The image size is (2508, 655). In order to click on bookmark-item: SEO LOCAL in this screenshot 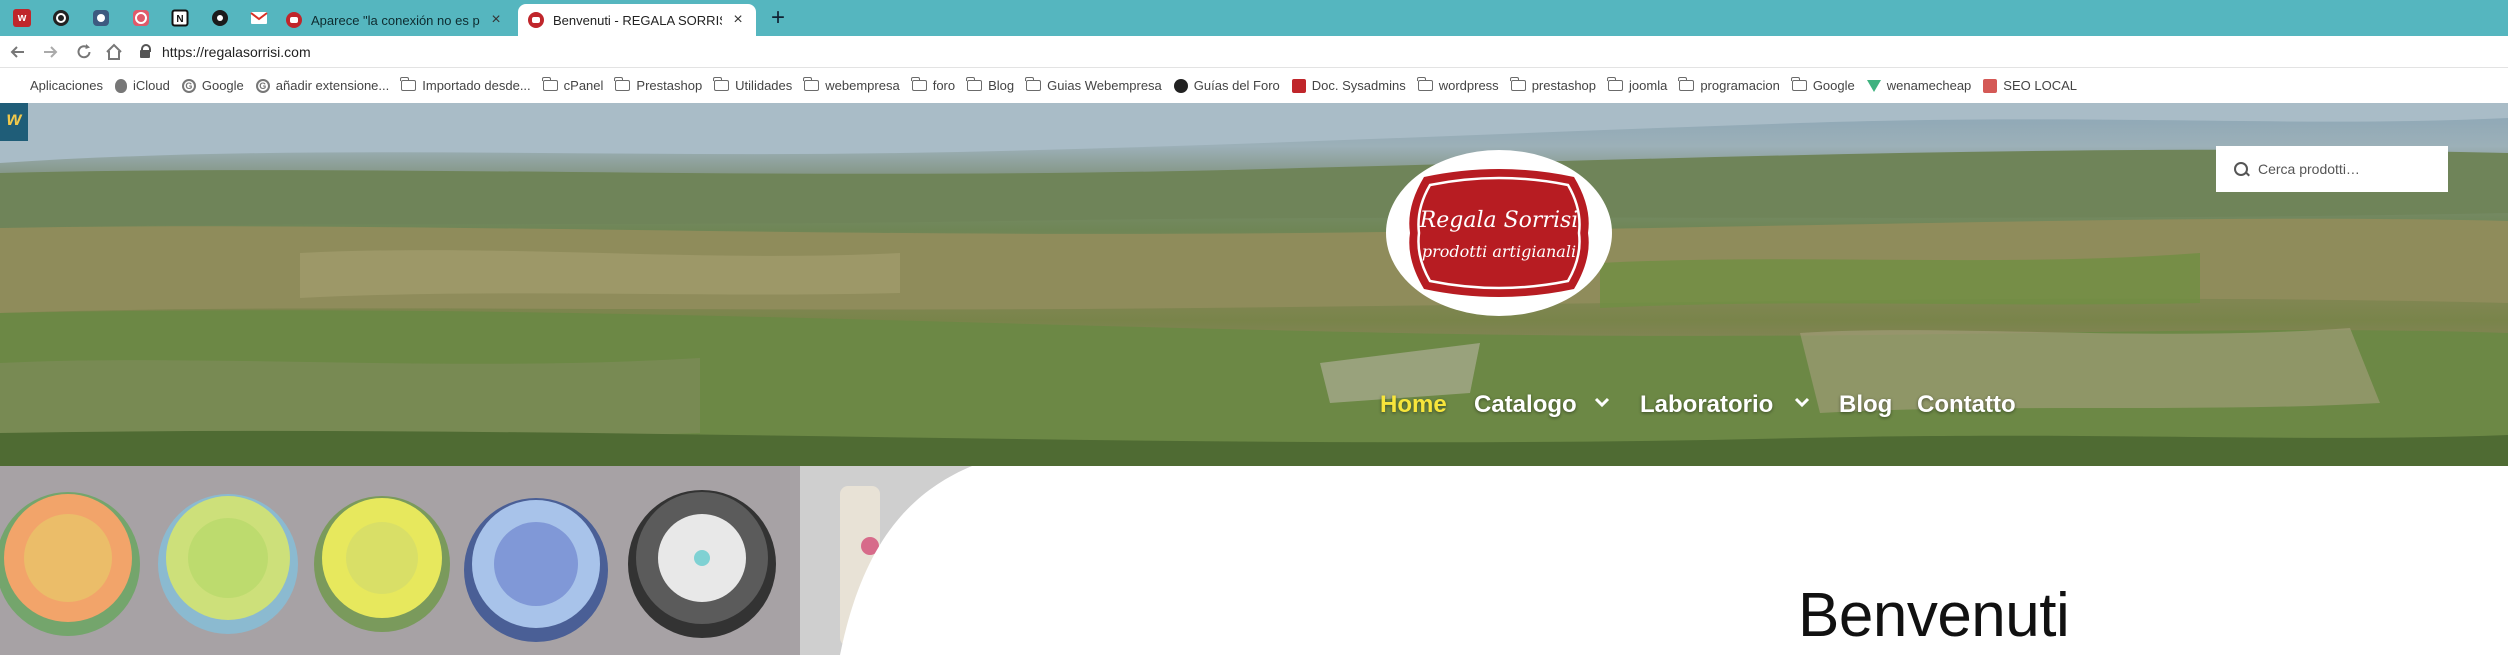, I will do `click(2030, 85)`.